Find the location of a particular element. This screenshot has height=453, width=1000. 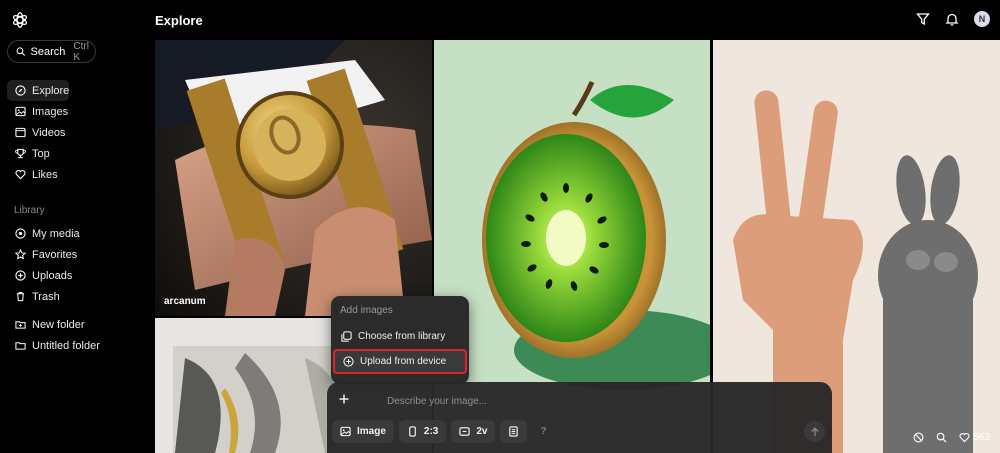

aspect-label: 2:3 is located at coordinates (431, 431).